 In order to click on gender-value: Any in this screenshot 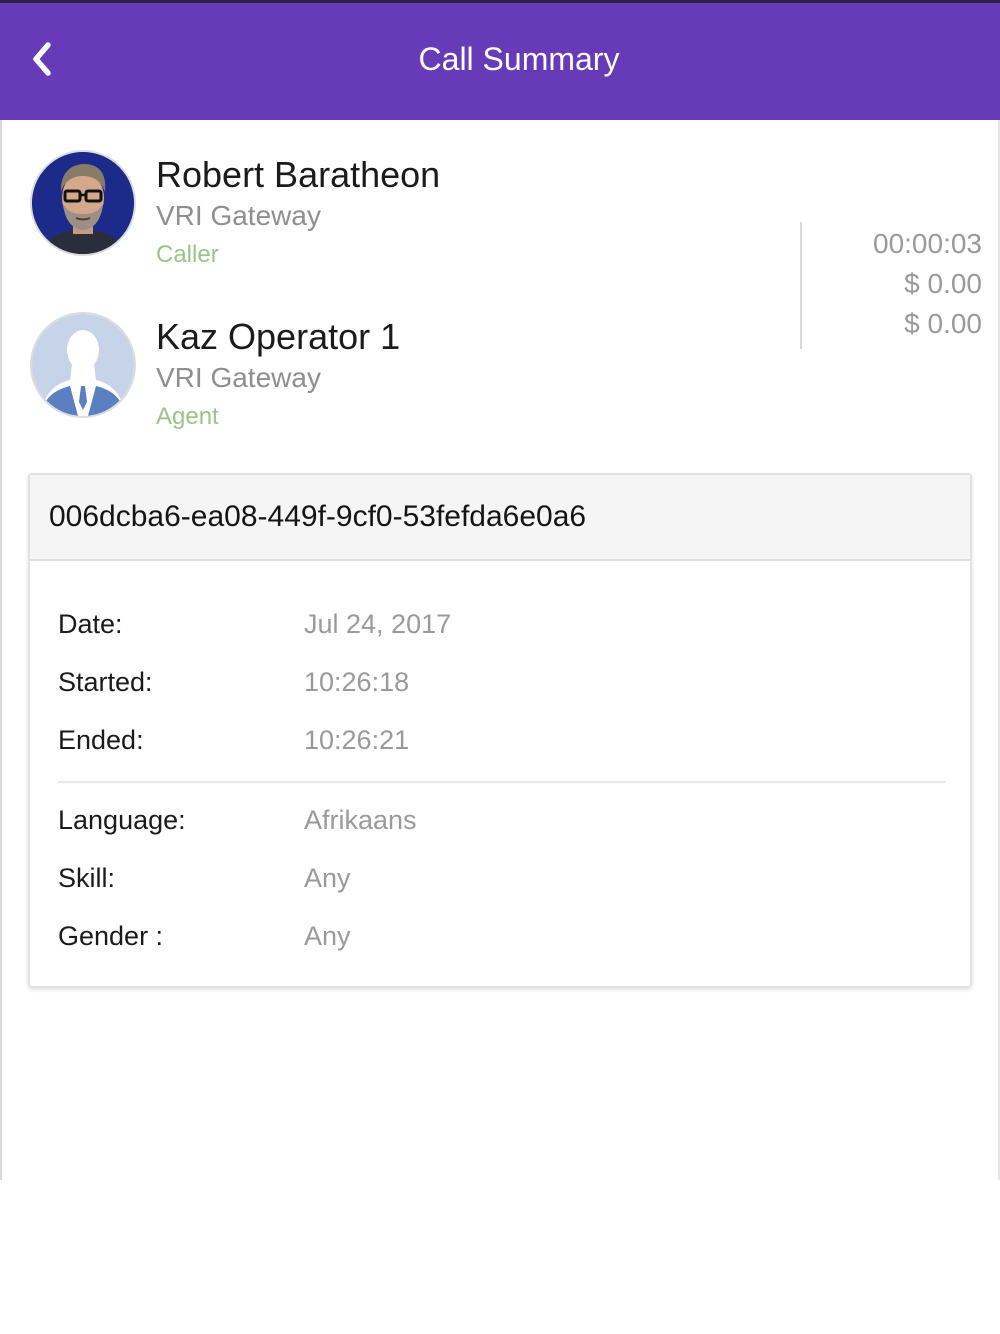, I will do `click(327, 936)`.